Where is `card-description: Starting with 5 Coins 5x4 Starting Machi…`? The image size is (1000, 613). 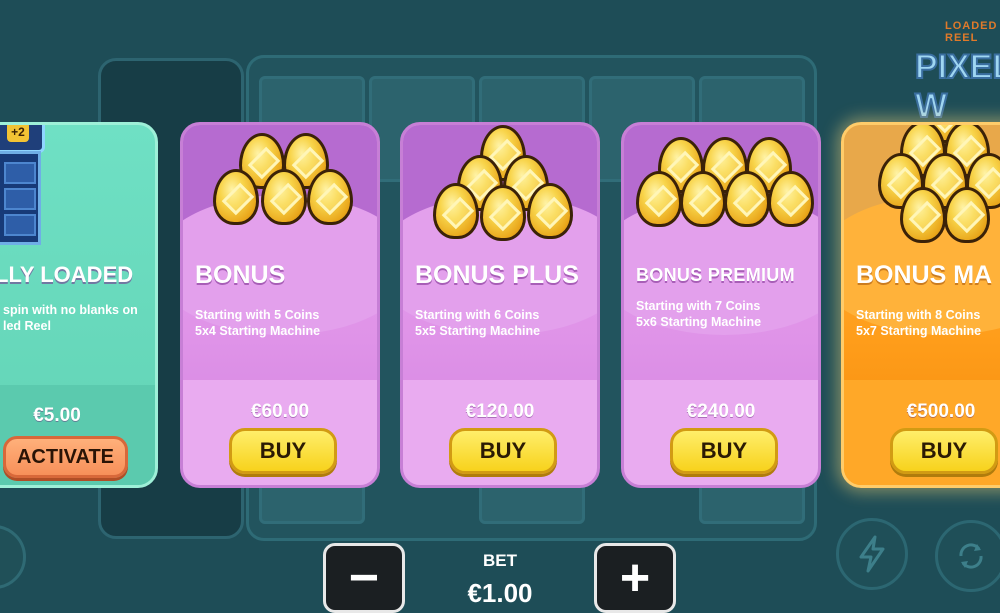
card-description: Starting with 5 Coins 5x4 Starting Machi… is located at coordinates (258, 323).